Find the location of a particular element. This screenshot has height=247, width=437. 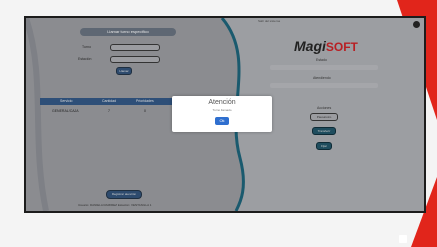

footer-logo-icon is located at coordinates (403, 239).